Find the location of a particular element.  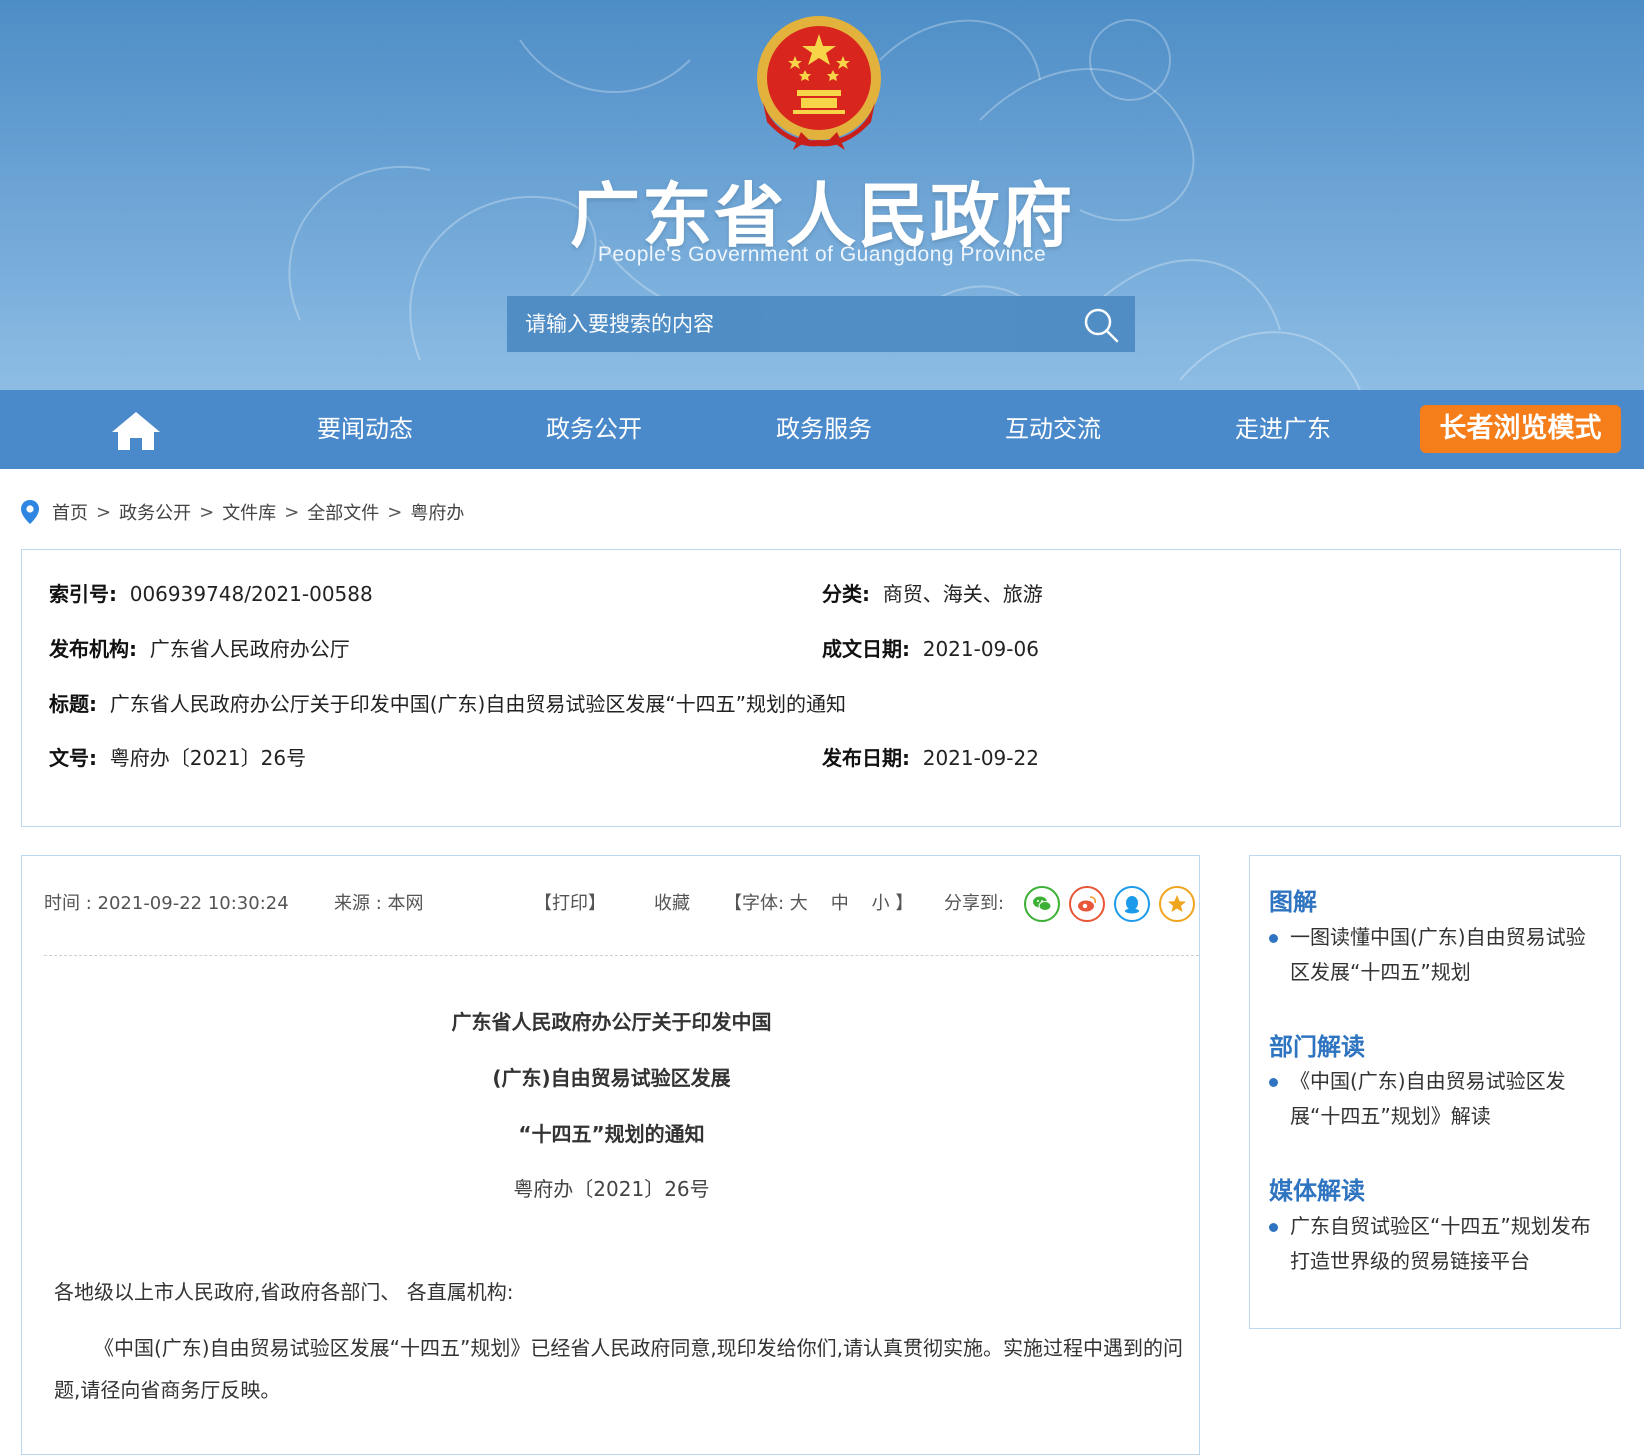

breadcrumb-all-files: 全部文件 is located at coordinates (343, 512).